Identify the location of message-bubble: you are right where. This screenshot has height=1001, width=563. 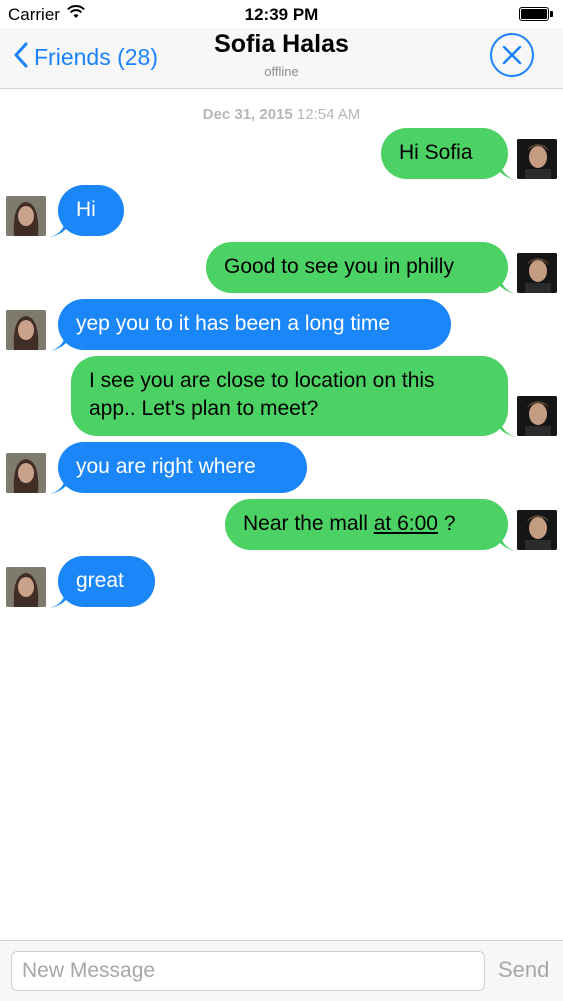
(182, 467).